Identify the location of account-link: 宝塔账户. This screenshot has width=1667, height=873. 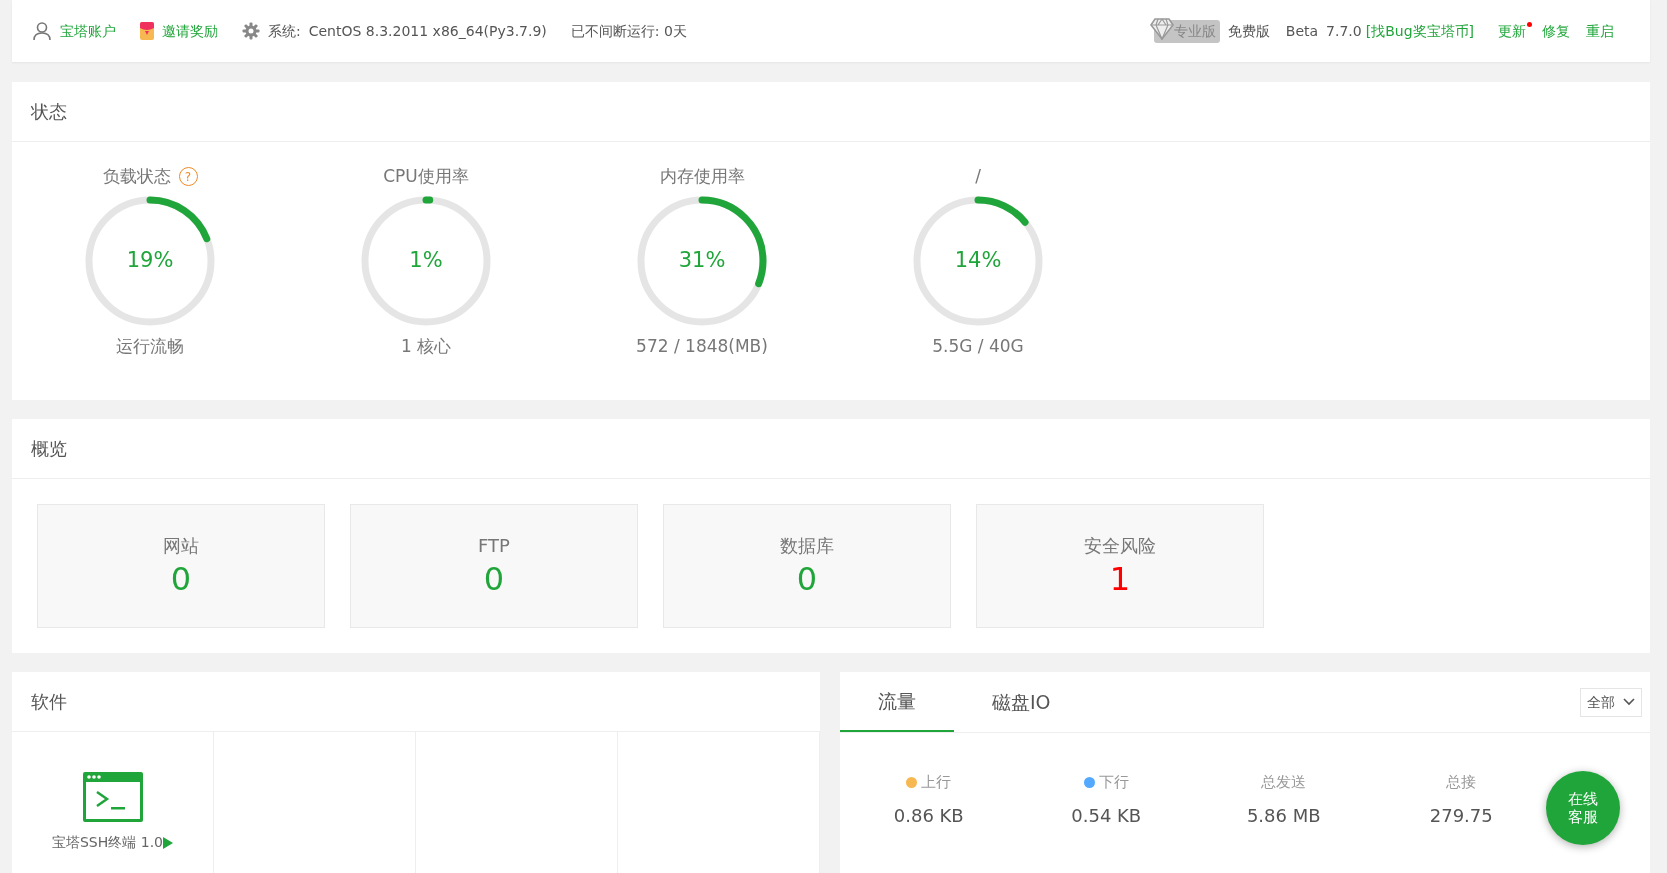
(88, 31).